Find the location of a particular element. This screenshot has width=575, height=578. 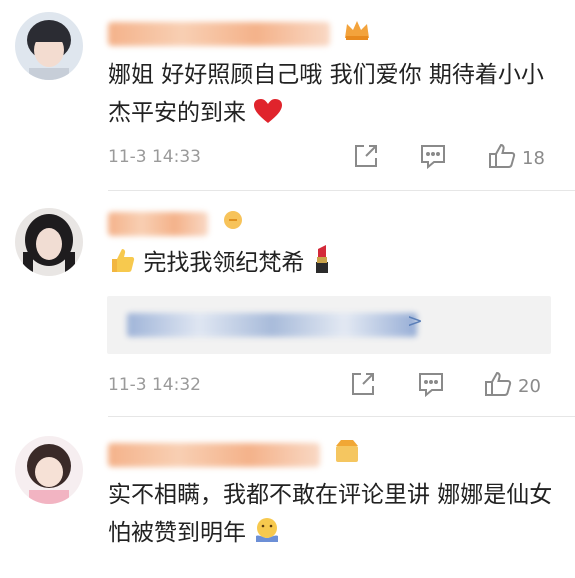

repost-box: > is located at coordinates (329, 325).